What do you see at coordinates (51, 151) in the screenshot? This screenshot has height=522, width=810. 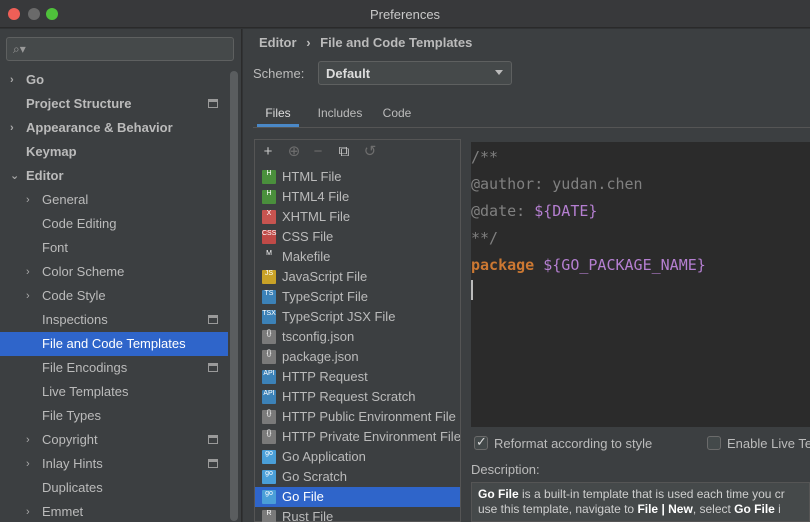 I see `sidebar-item-label: Keymap` at bounding box center [51, 151].